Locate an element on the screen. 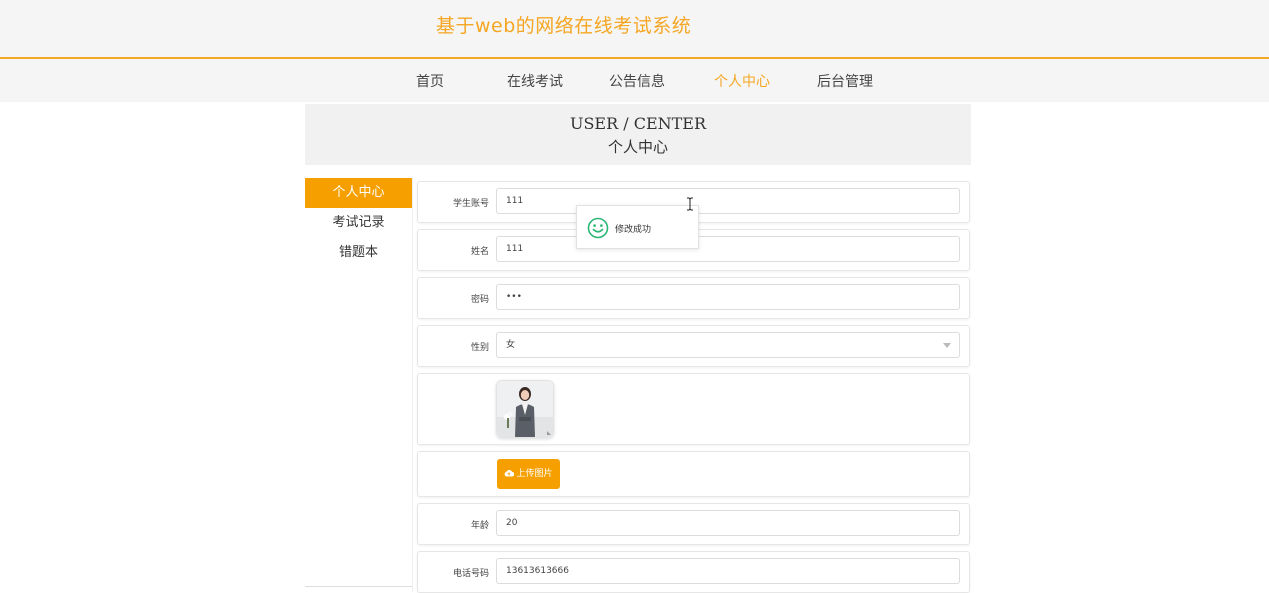 The height and width of the screenshot is (593, 1269). avatar is located at coordinates (525, 409).